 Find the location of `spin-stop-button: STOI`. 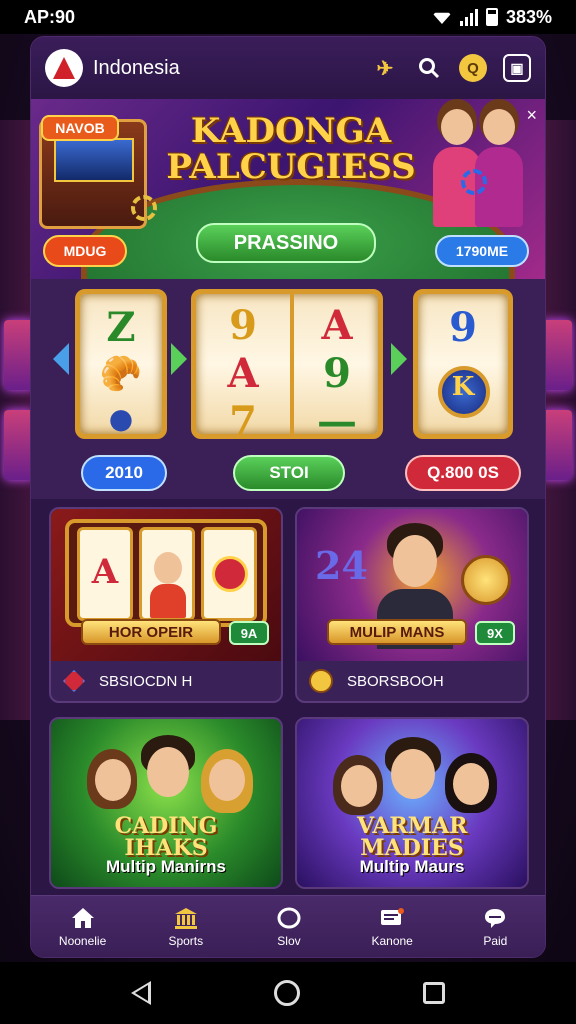

spin-stop-button: STOI is located at coordinates (289, 473).